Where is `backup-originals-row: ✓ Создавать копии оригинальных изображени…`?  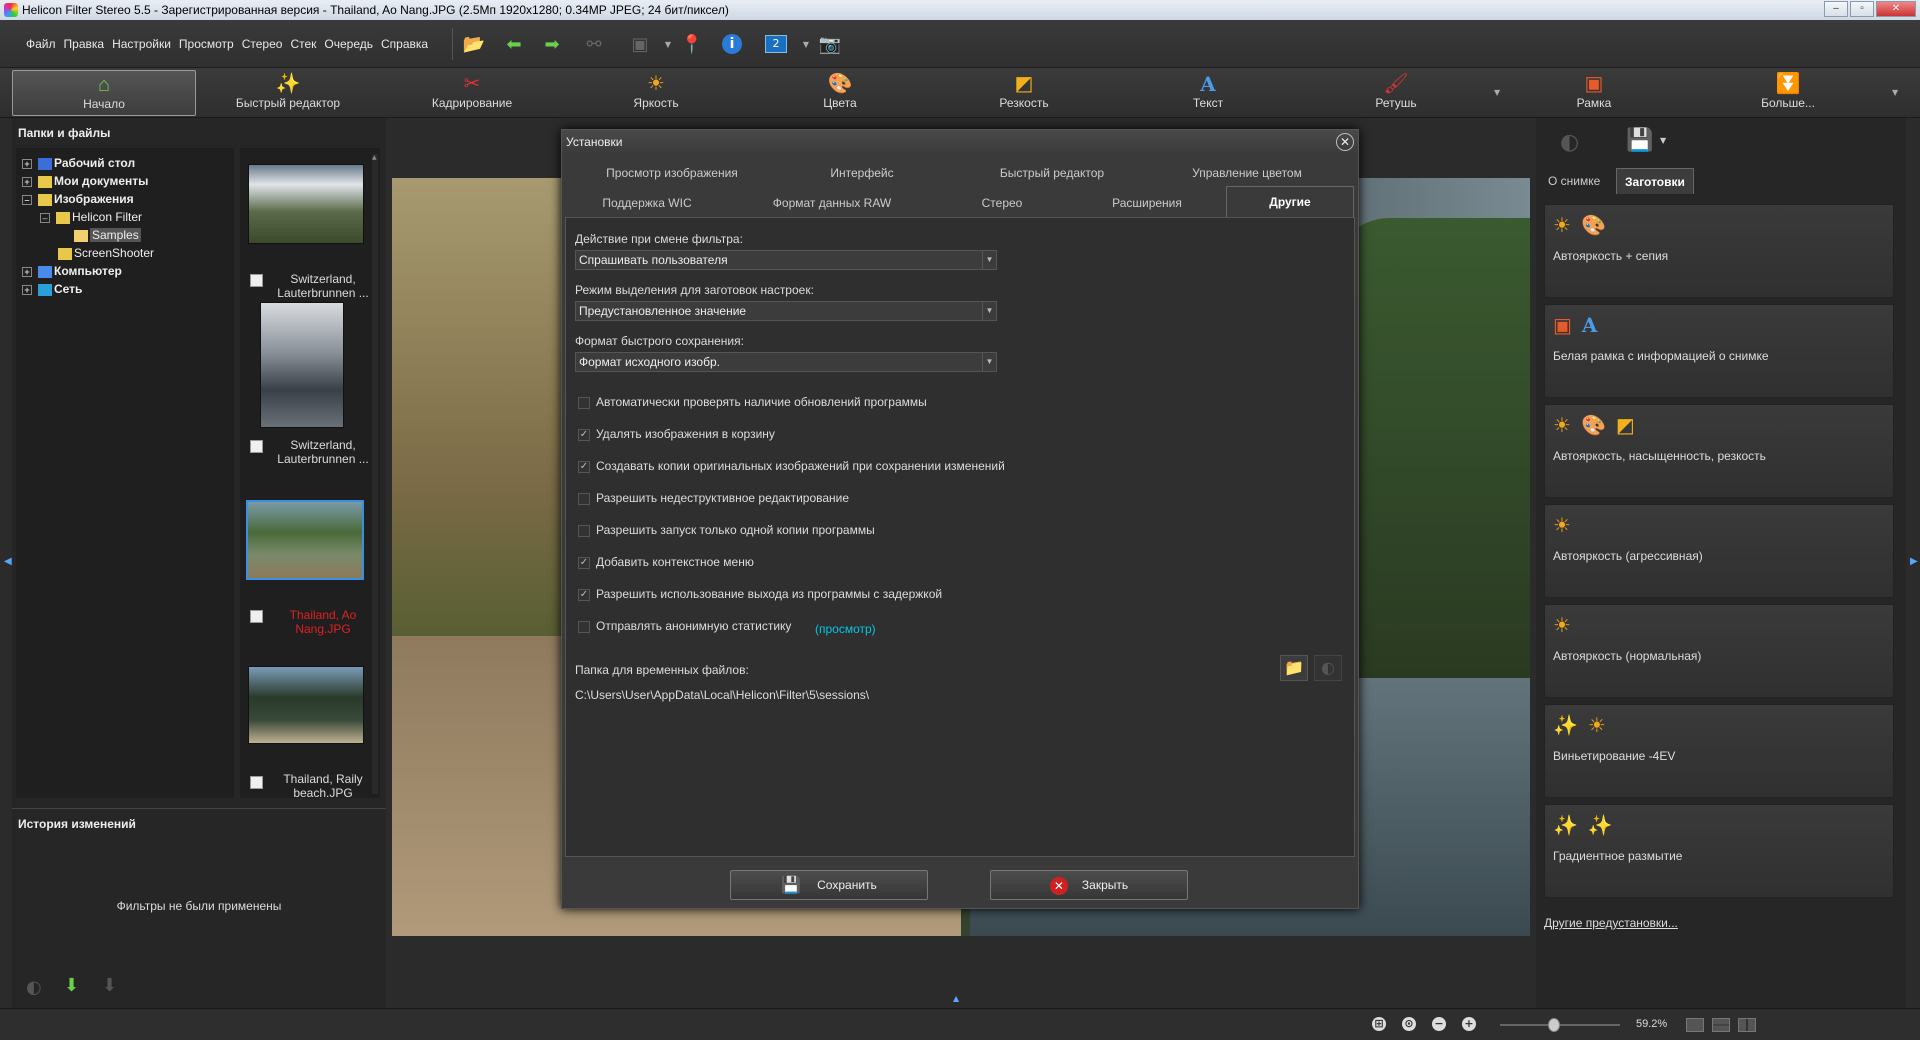
backup-originals-row: ✓ Создавать копии оригинальных изображени… is located at coordinates (791, 466).